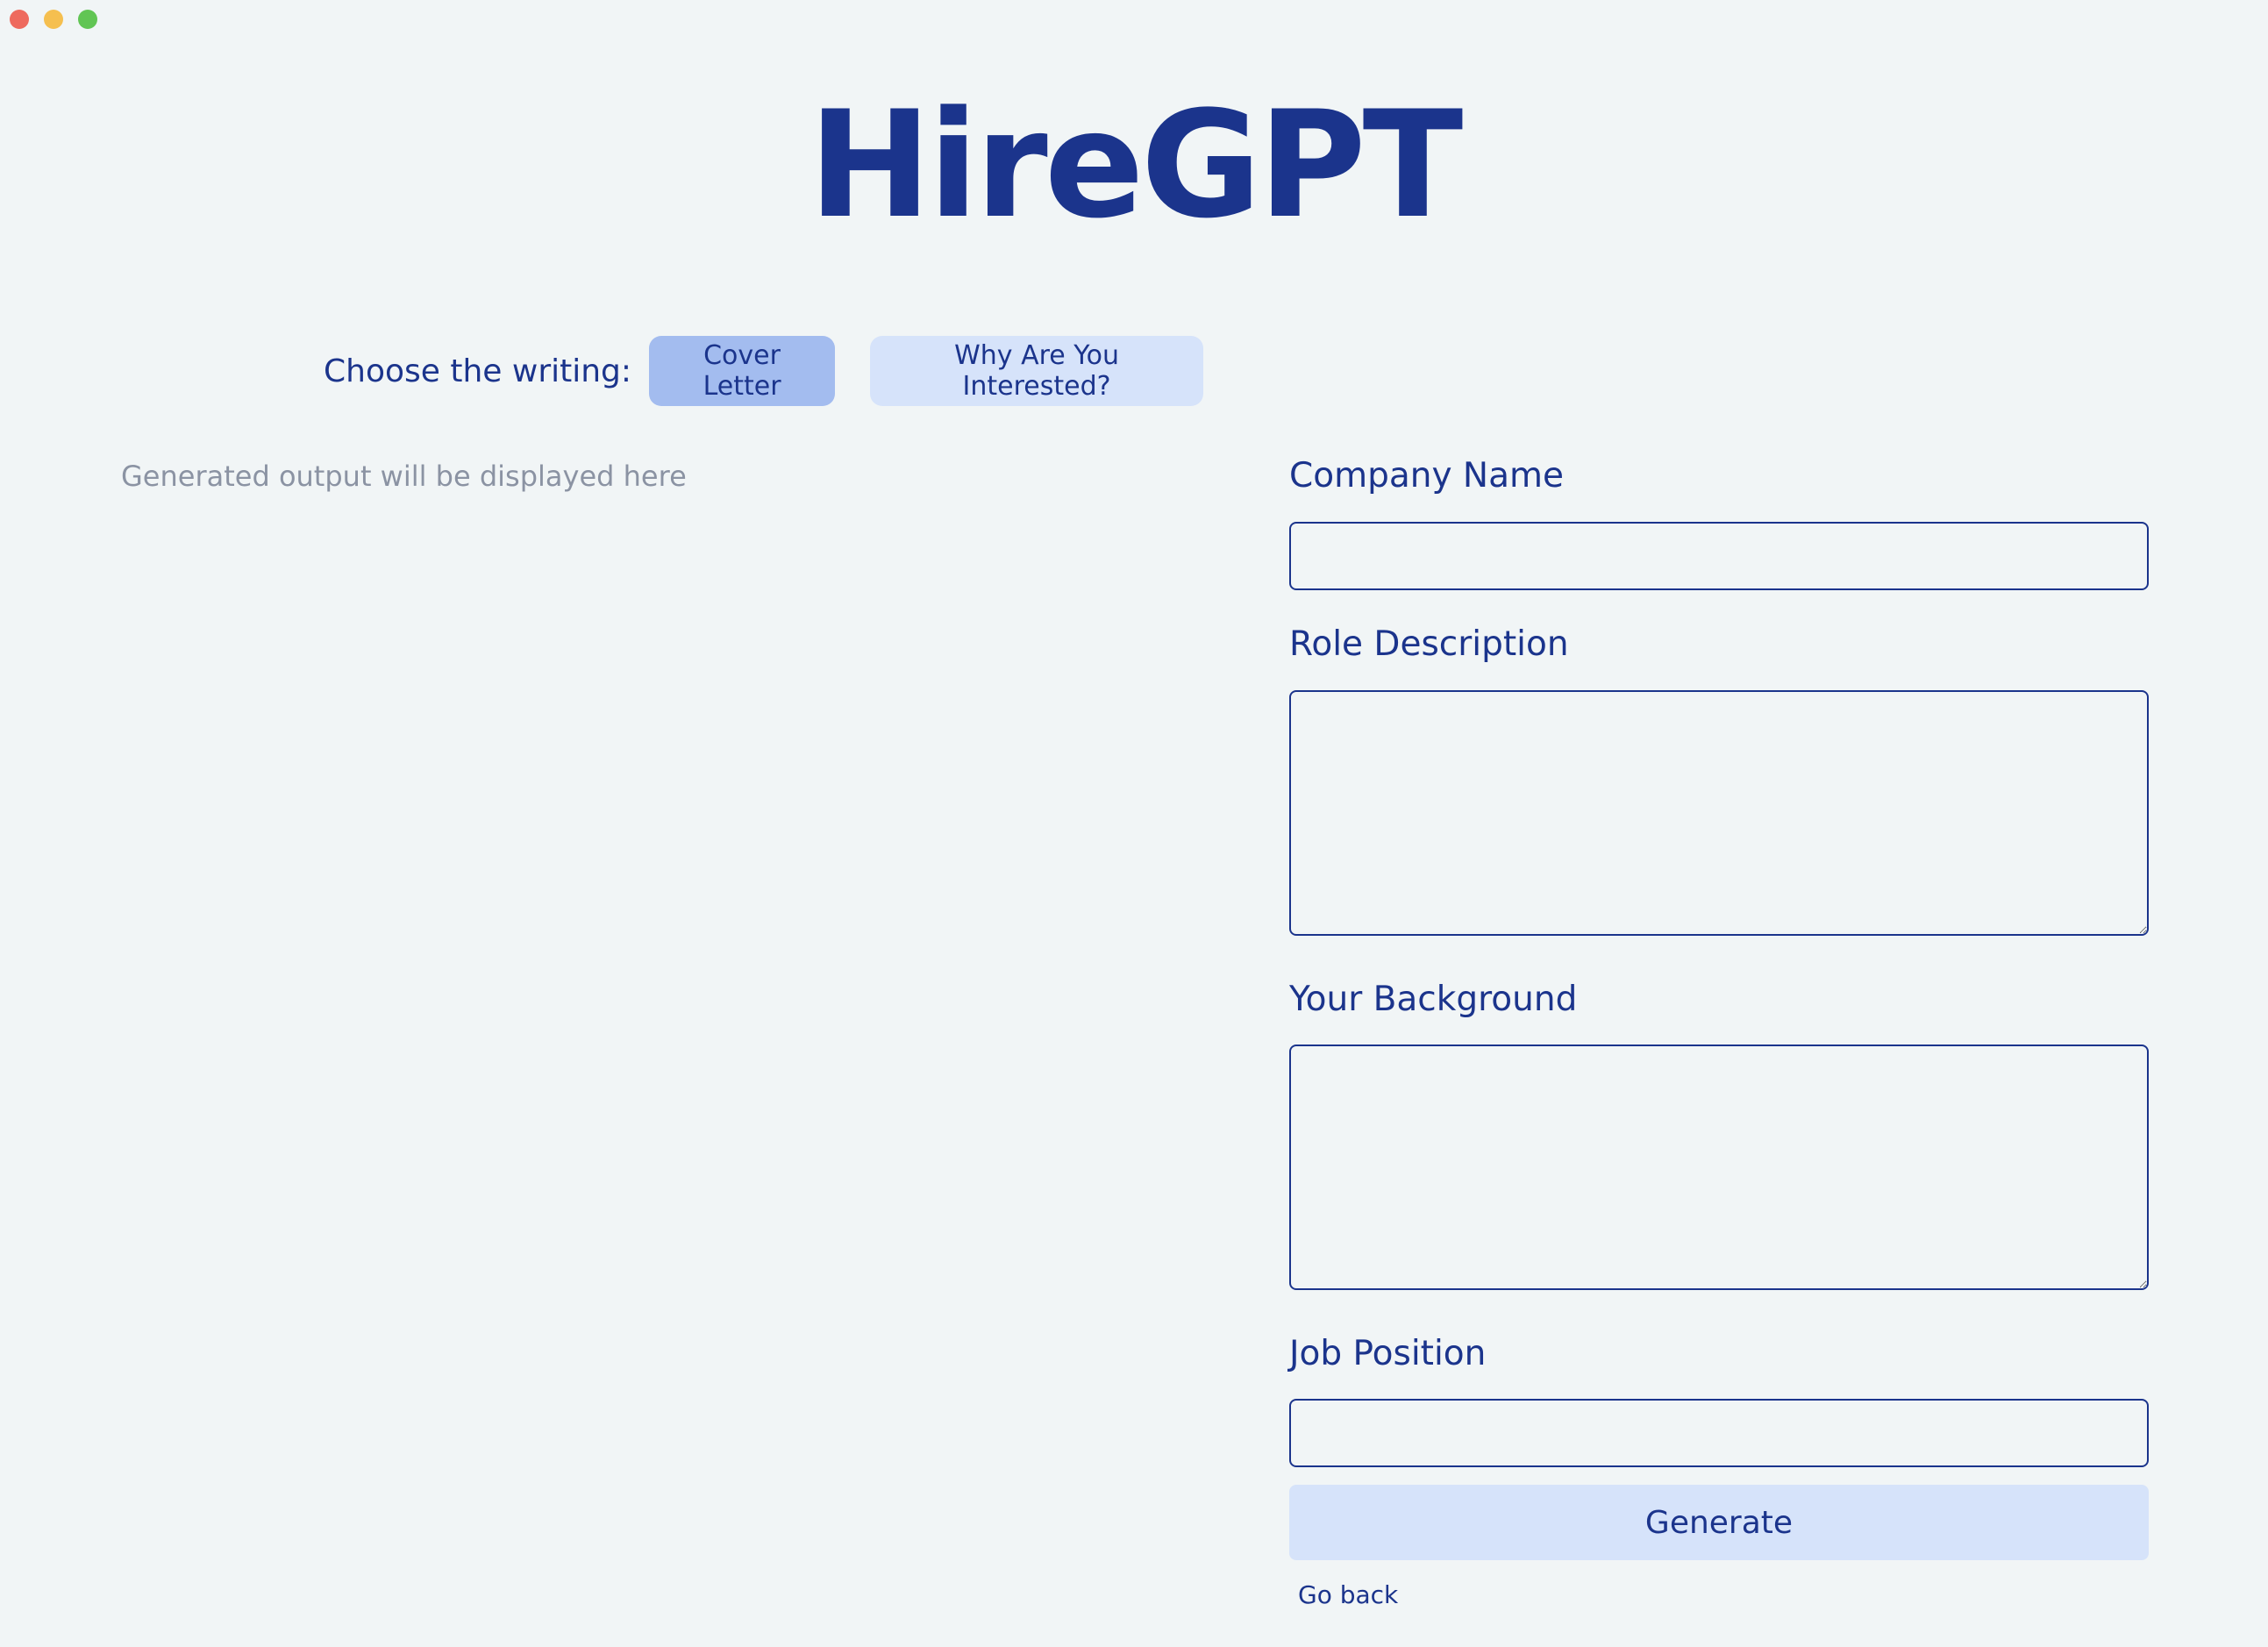  I want to click on window-controls, so click(53, 19).